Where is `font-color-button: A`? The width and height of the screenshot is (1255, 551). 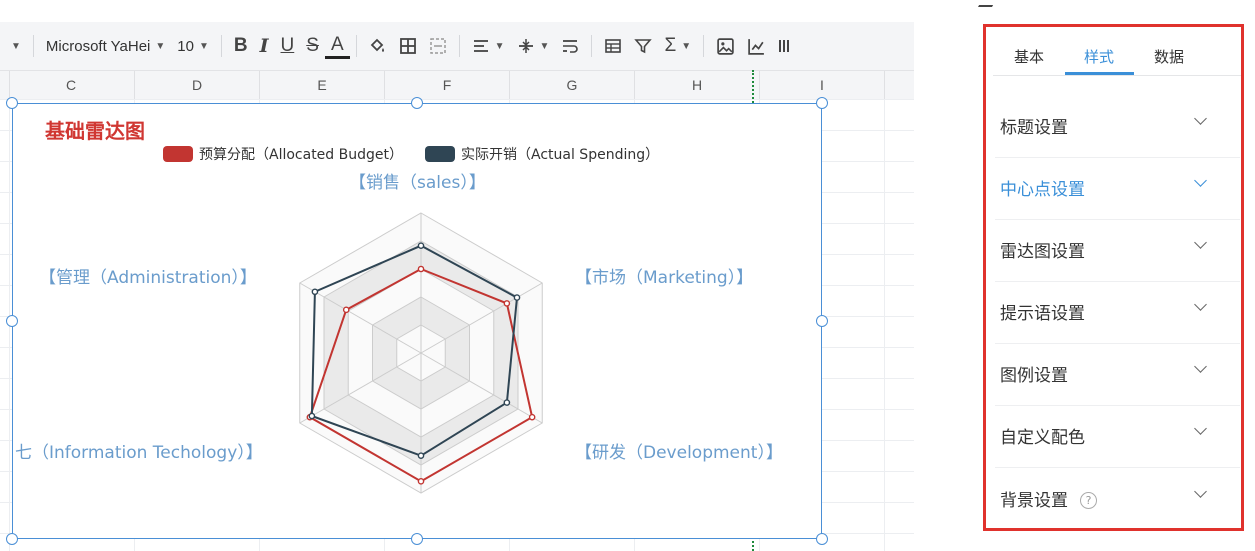 font-color-button: A is located at coordinates (337, 46).